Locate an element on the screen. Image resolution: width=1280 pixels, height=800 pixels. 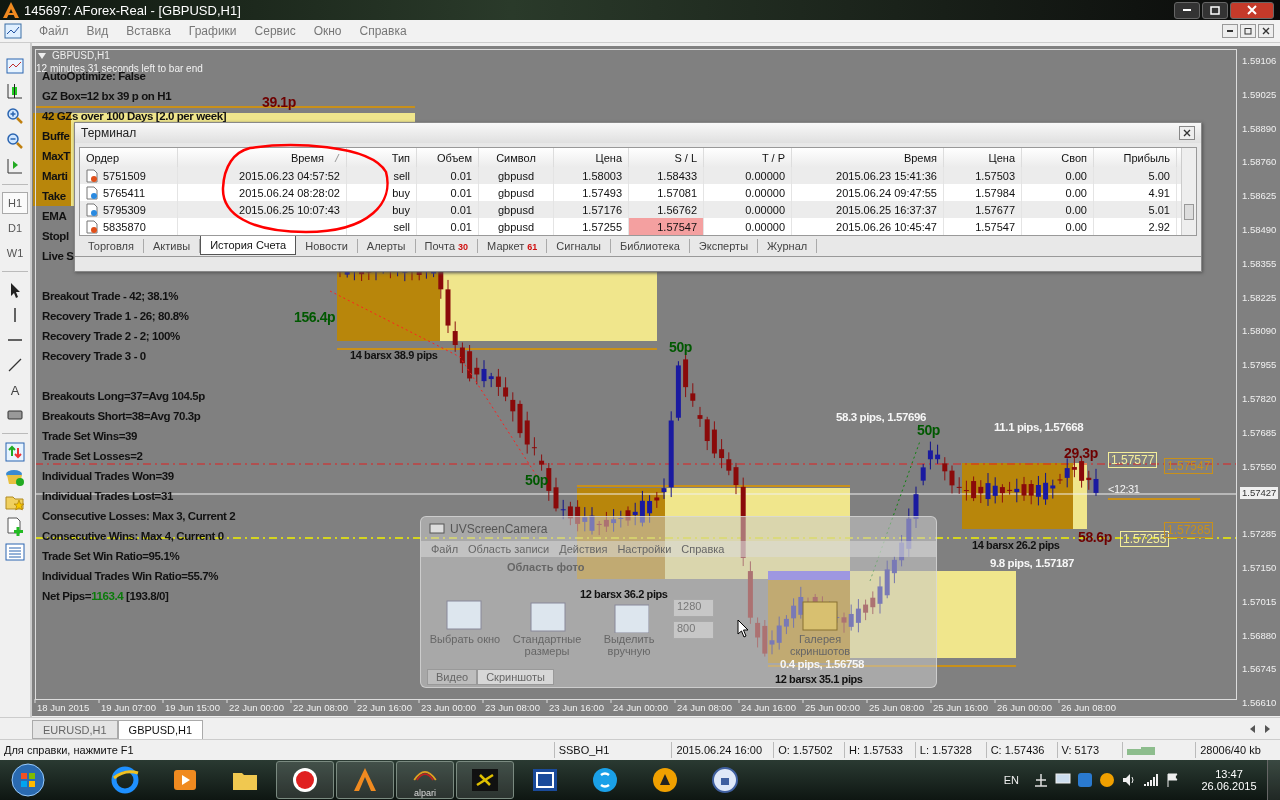
chart-label: 58.6p is located at coordinates (1095, 537).